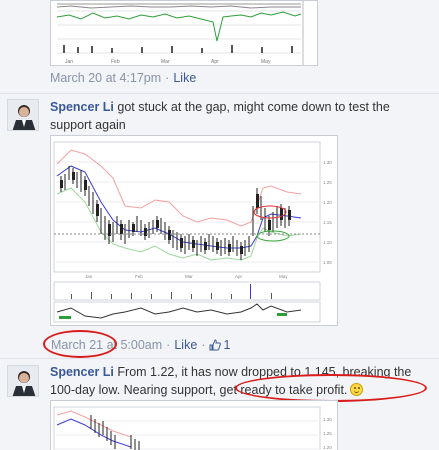 The width and height of the screenshot is (439, 450). I want to click on svg-text: 1.15, so click(327, 222).